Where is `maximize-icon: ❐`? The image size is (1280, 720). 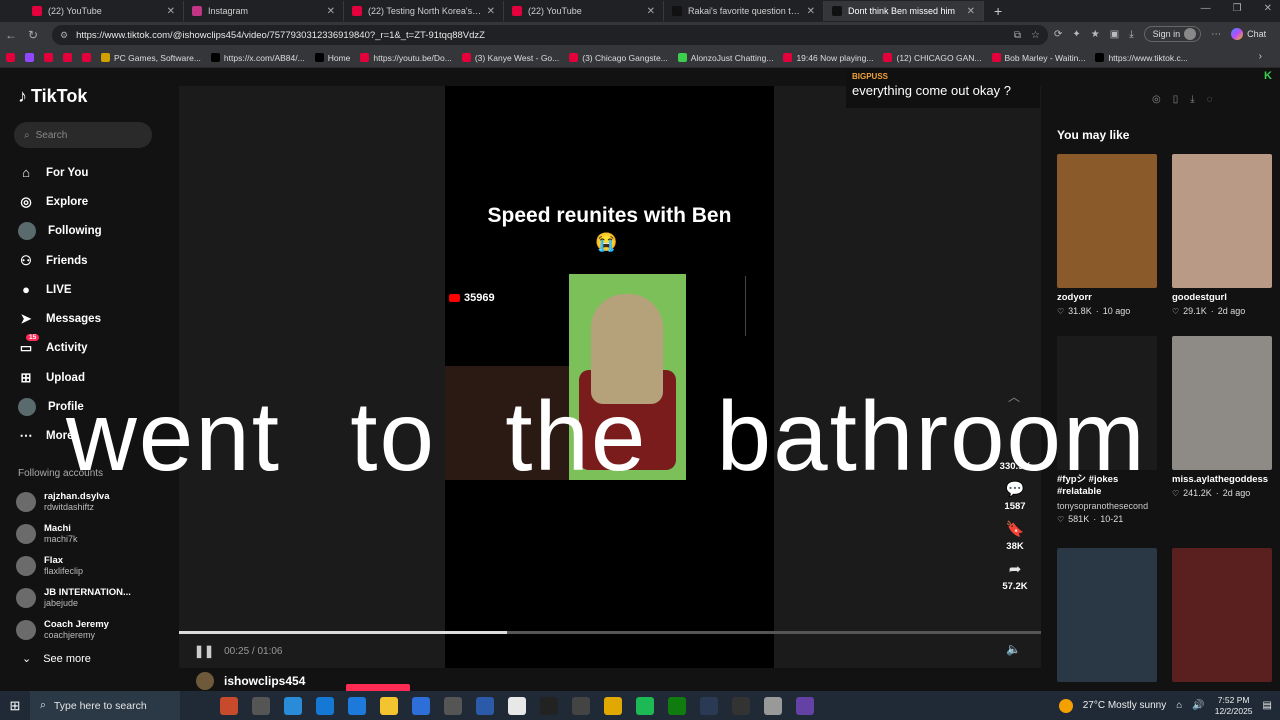 maximize-icon: ❐ is located at coordinates (1237, 8).